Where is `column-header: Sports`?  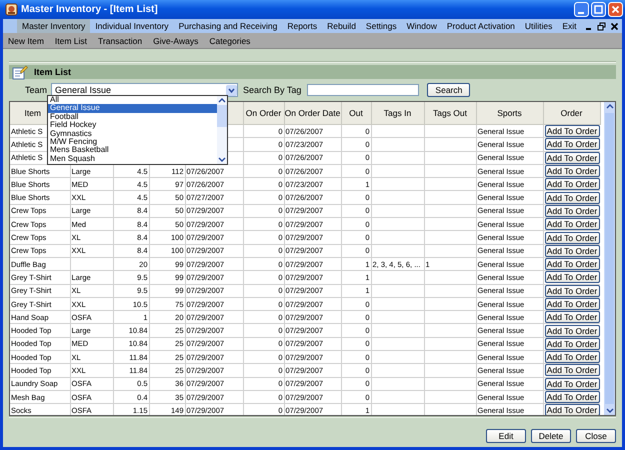
column-header: Sports is located at coordinates (509, 113).